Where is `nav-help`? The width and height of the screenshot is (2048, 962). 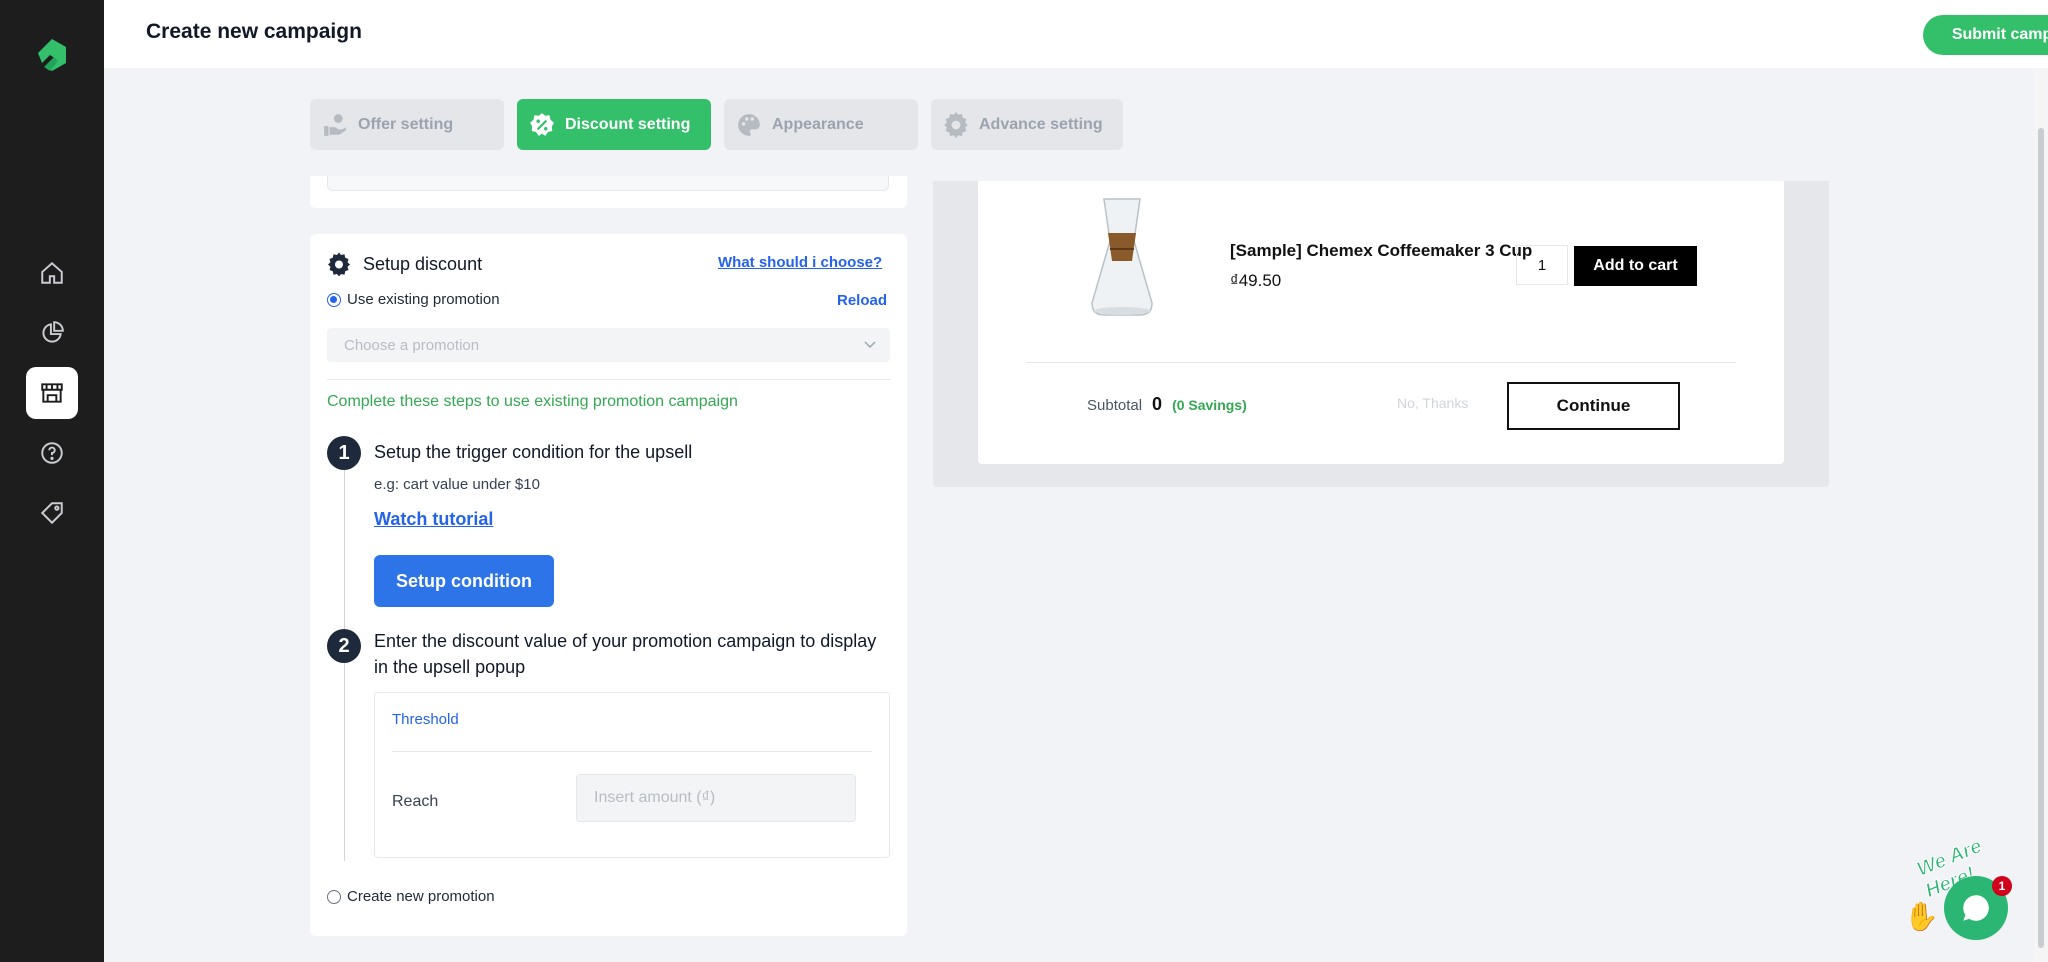 nav-help is located at coordinates (52, 453).